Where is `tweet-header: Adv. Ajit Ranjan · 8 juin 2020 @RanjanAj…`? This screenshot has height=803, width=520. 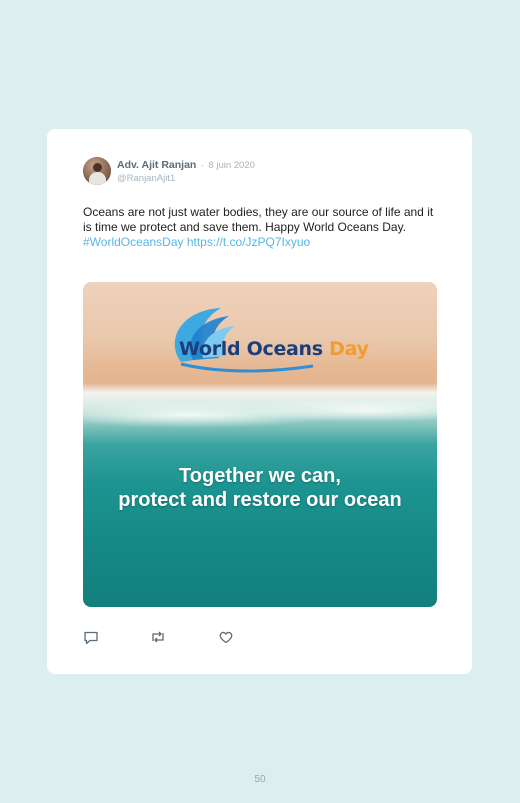
tweet-header: Adv. Ajit Ranjan · 8 juin 2020 @RanjanAj… is located at coordinates (169, 171).